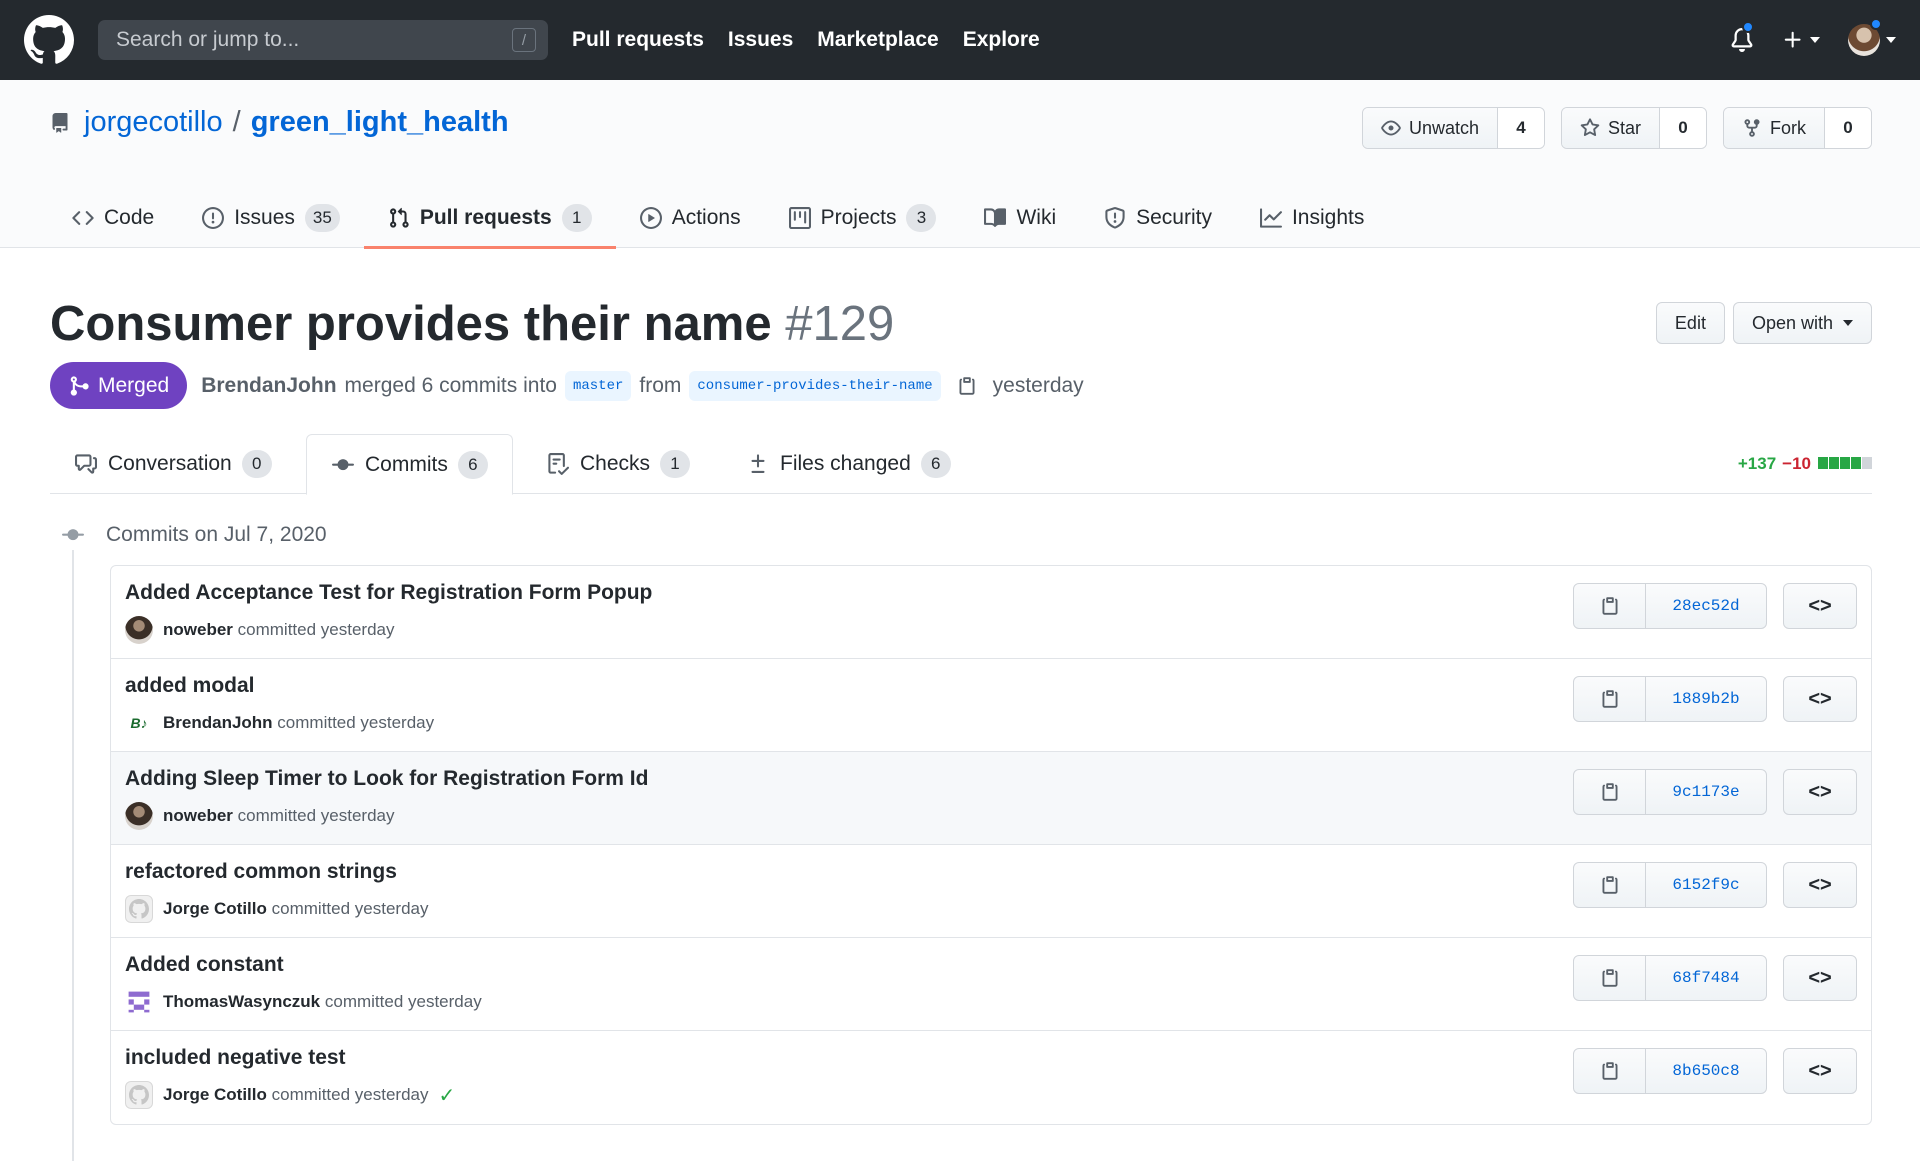  What do you see at coordinates (1520, 128) in the screenshot?
I see `watchers-count: 4` at bounding box center [1520, 128].